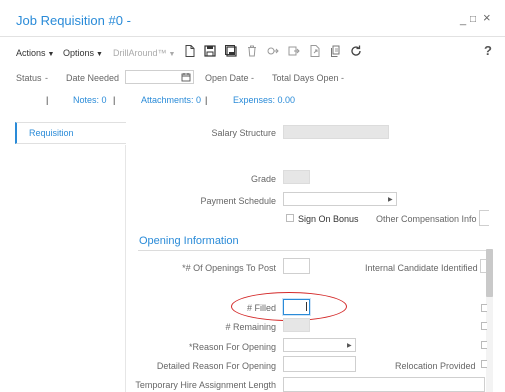 This screenshot has height=392, width=505. What do you see at coordinates (79, 53) in the screenshot?
I see `options-menu-label: Options` at bounding box center [79, 53].